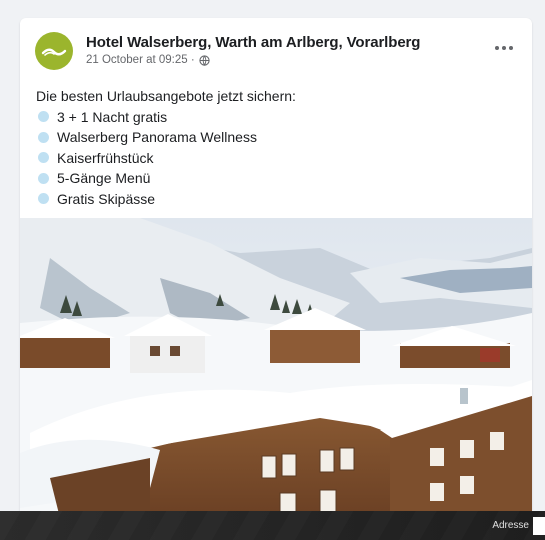 The image size is (545, 540). I want to click on list-item-label: 3 + 1 Nacht gratis, so click(112, 116).